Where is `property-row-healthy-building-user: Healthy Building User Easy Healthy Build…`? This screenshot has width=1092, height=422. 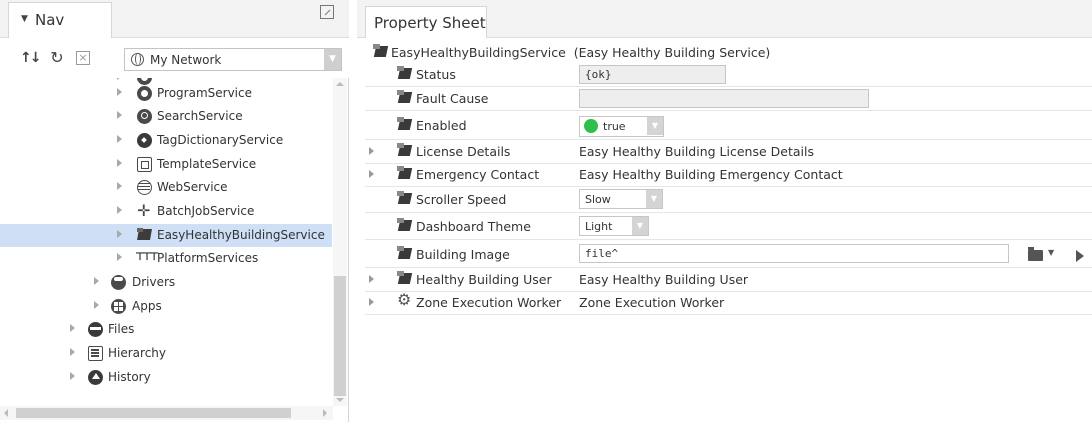
property-row-healthy-building-user: Healthy Building User Easy Healthy Build… is located at coordinates (728, 280).